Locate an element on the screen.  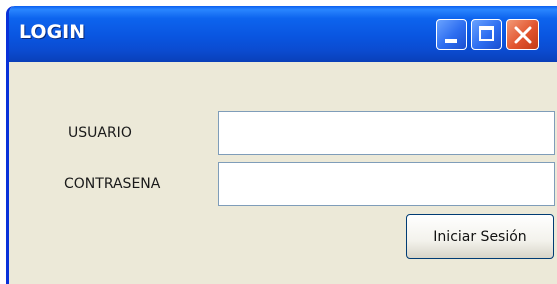
username-label: USUARIO is located at coordinates (100, 133).